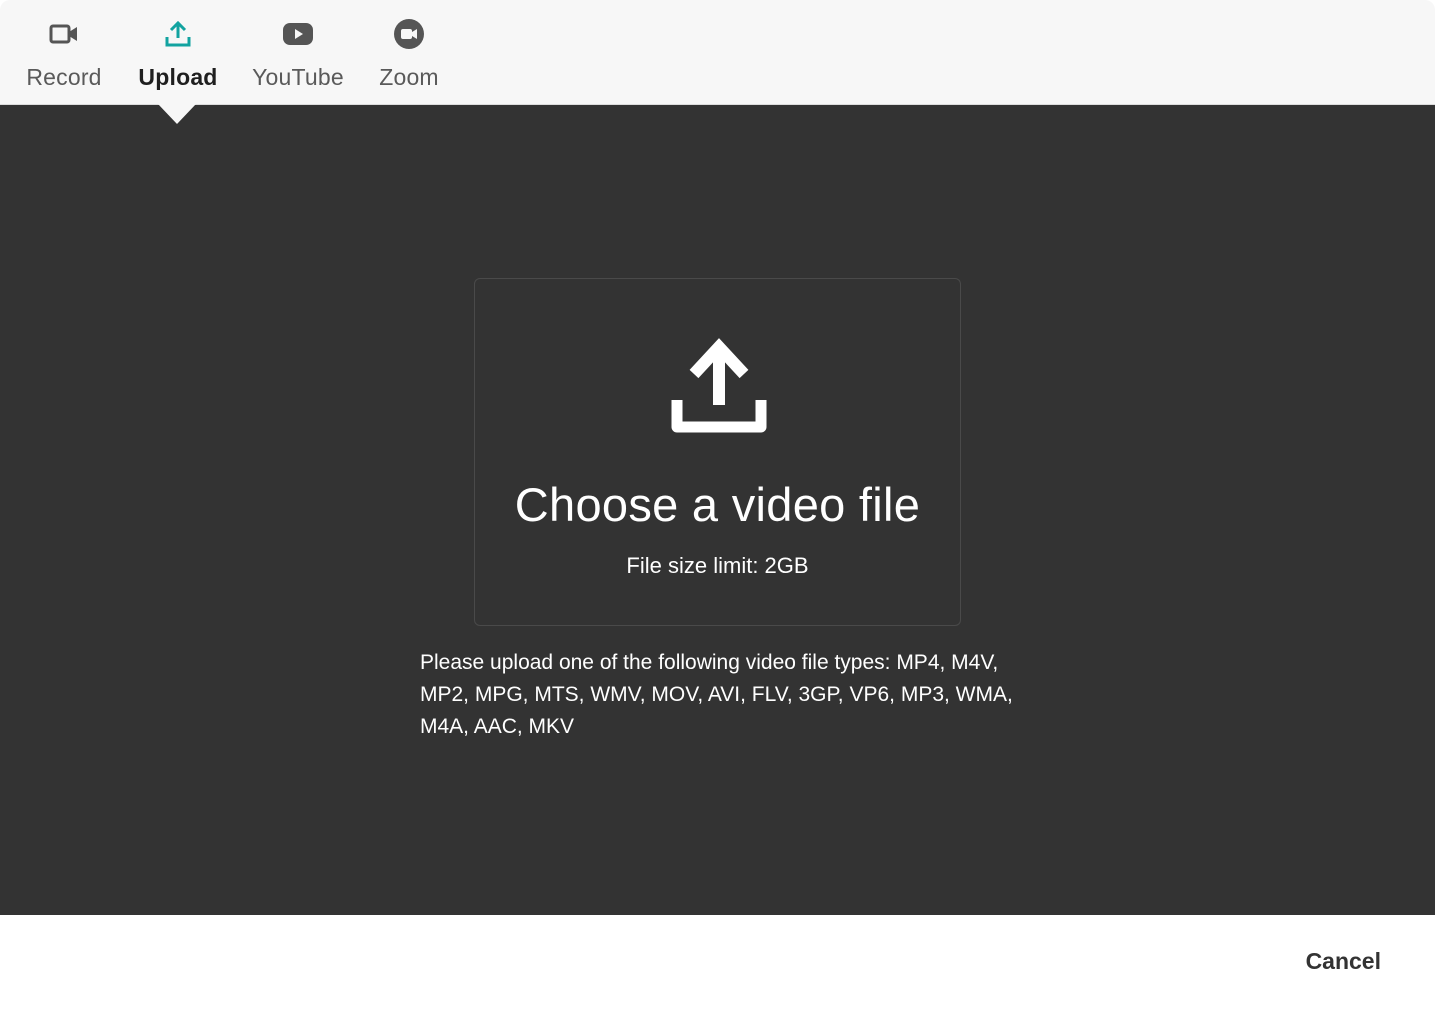 The width and height of the screenshot is (1435, 1009). What do you see at coordinates (64, 77) in the screenshot?
I see `tab-record-label: Record` at bounding box center [64, 77].